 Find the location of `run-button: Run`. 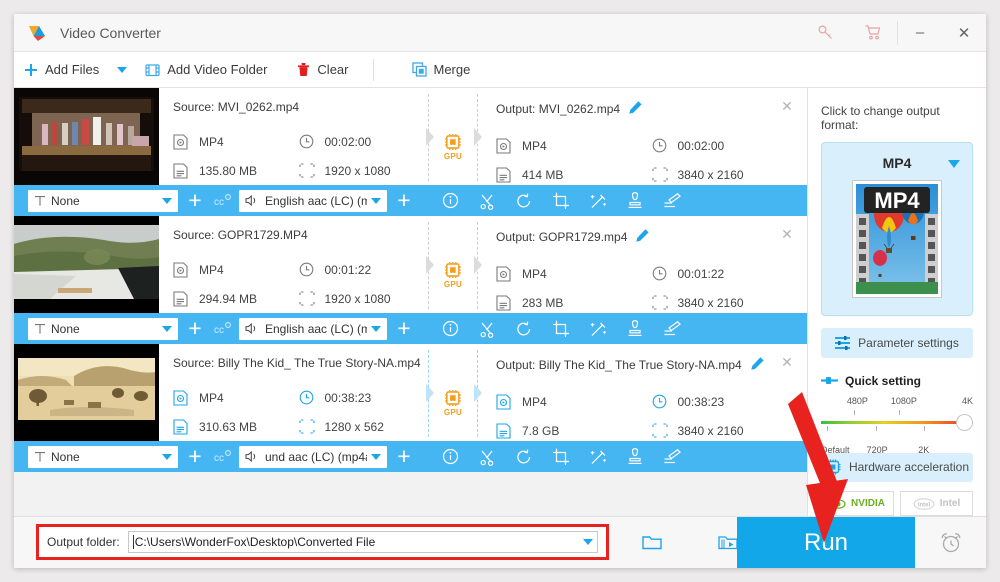

run-button: Run is located at coordinates (826, 542).